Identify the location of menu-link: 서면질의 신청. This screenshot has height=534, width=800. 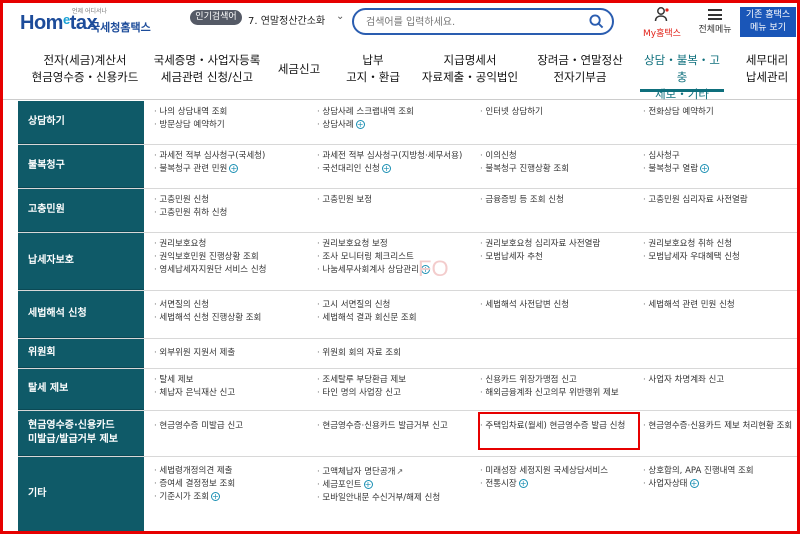
(235, 305).